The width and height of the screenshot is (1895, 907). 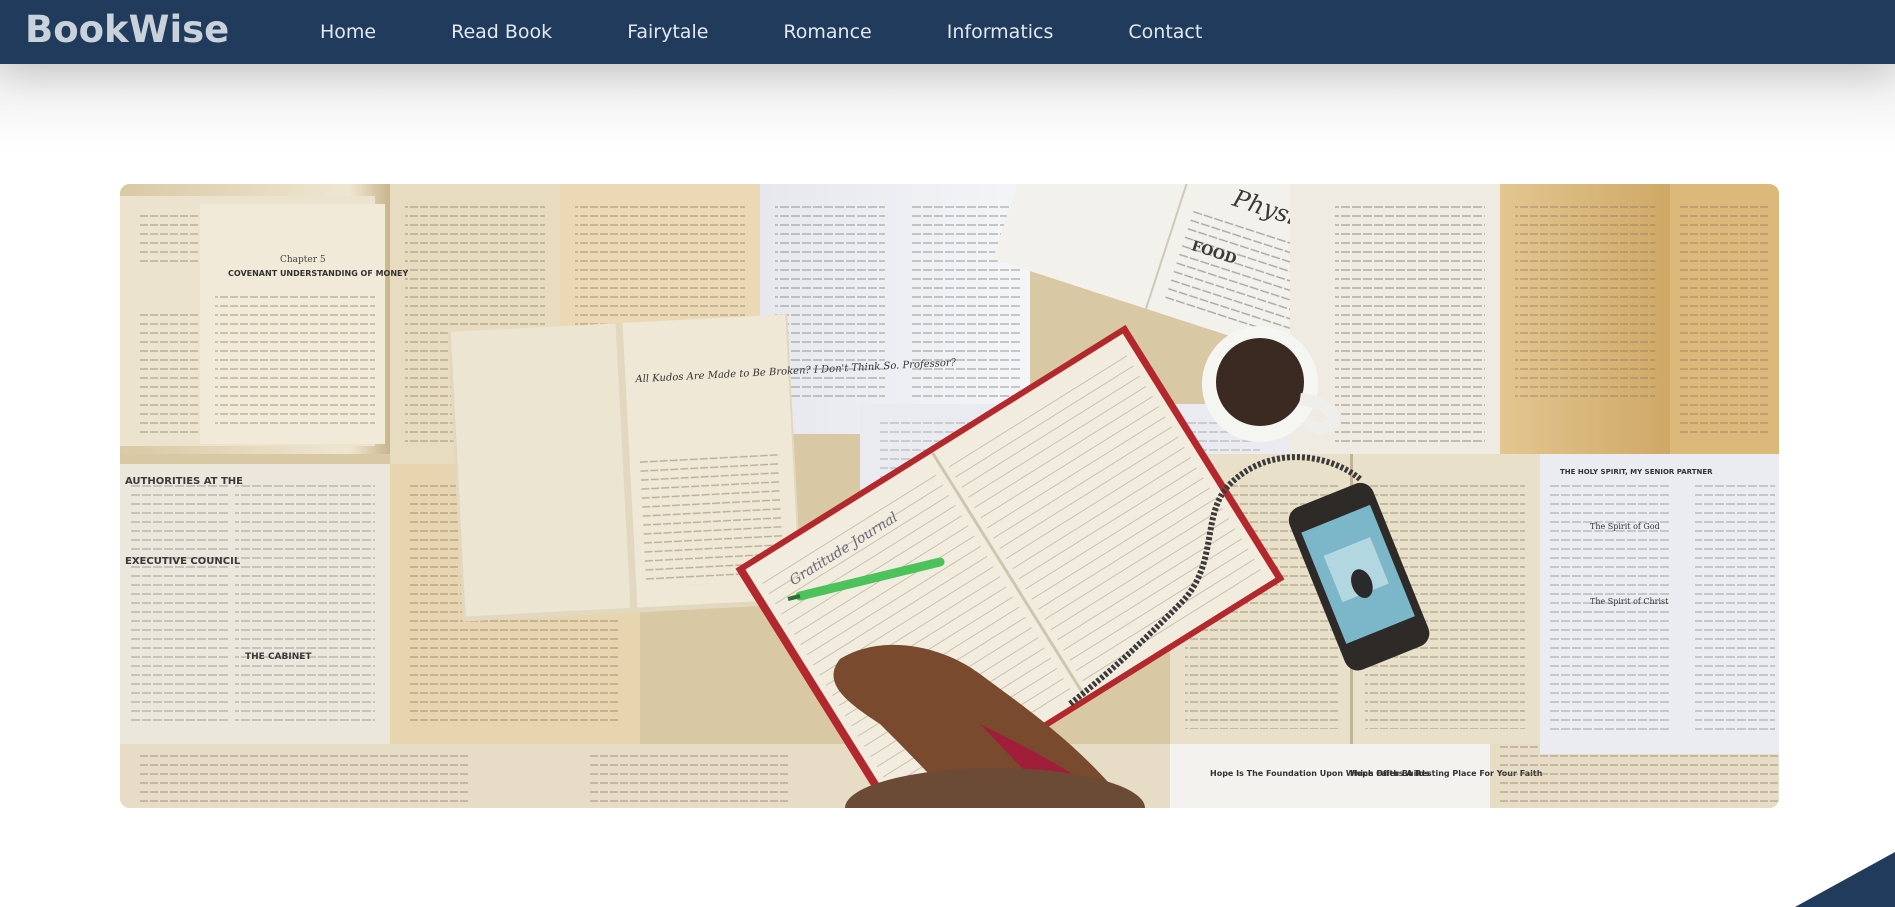 I want to click on council-heading: EXECUTIVE COUNCIL, so click(x=183, y=561).